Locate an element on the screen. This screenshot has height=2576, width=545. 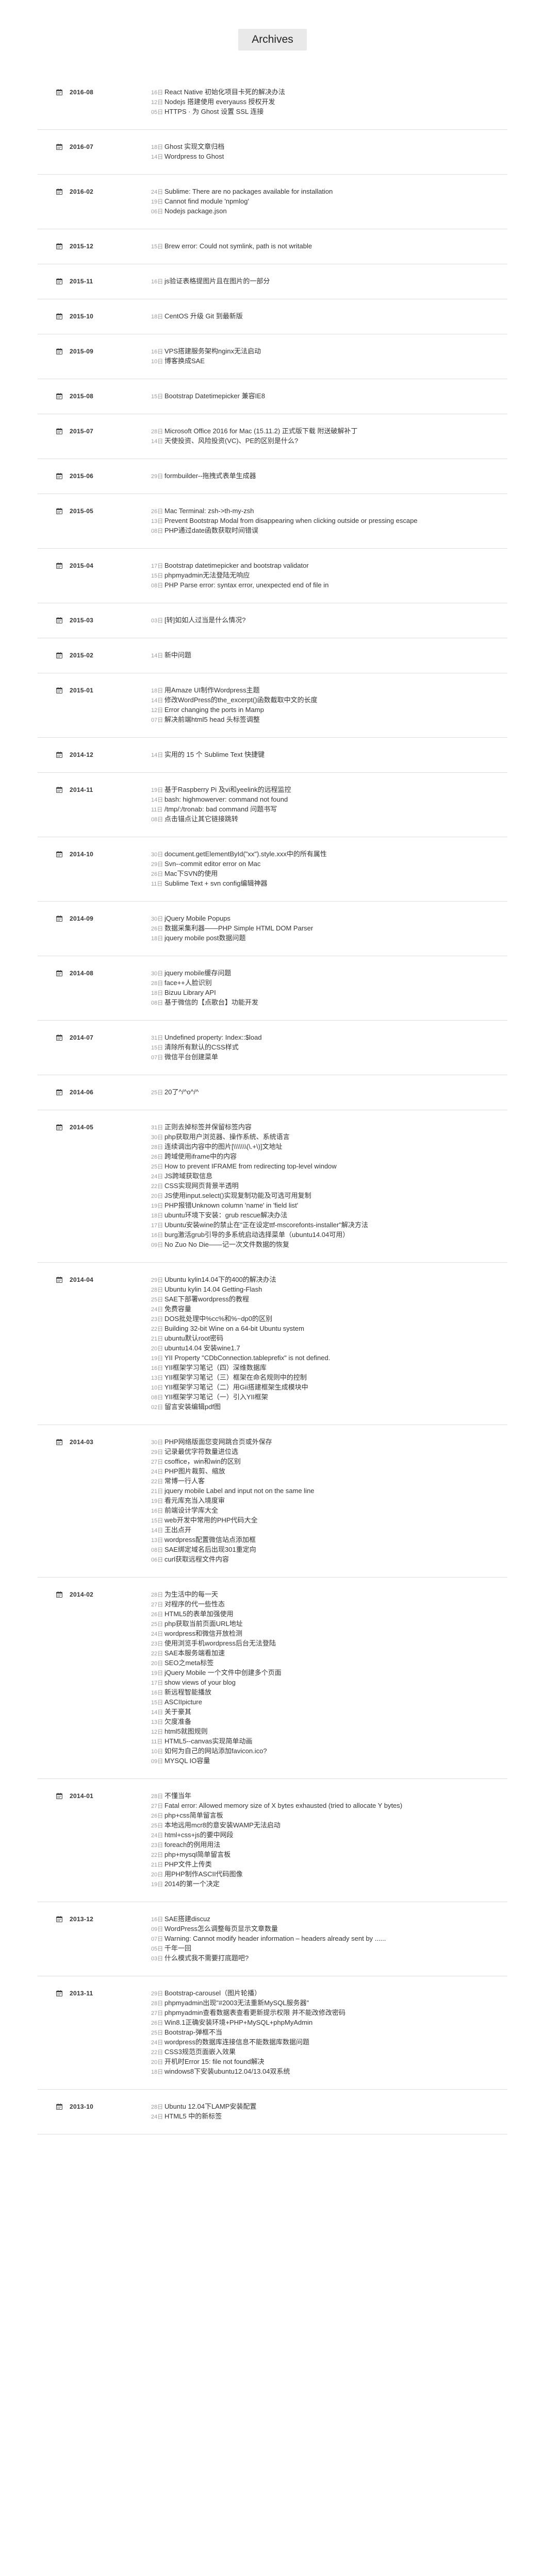
post-link: 千年一回 is located at coordinates (177, 1948).